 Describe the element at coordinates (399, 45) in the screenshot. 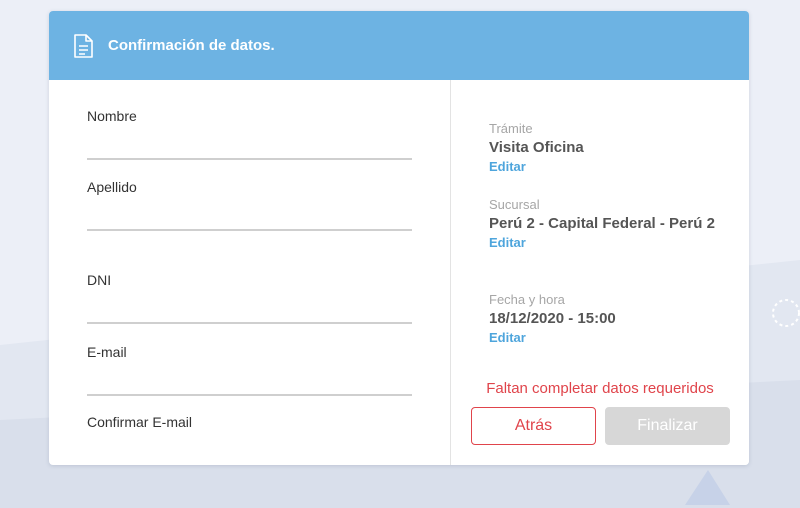

I see `card-header: Confirmación de datos.` at that location.